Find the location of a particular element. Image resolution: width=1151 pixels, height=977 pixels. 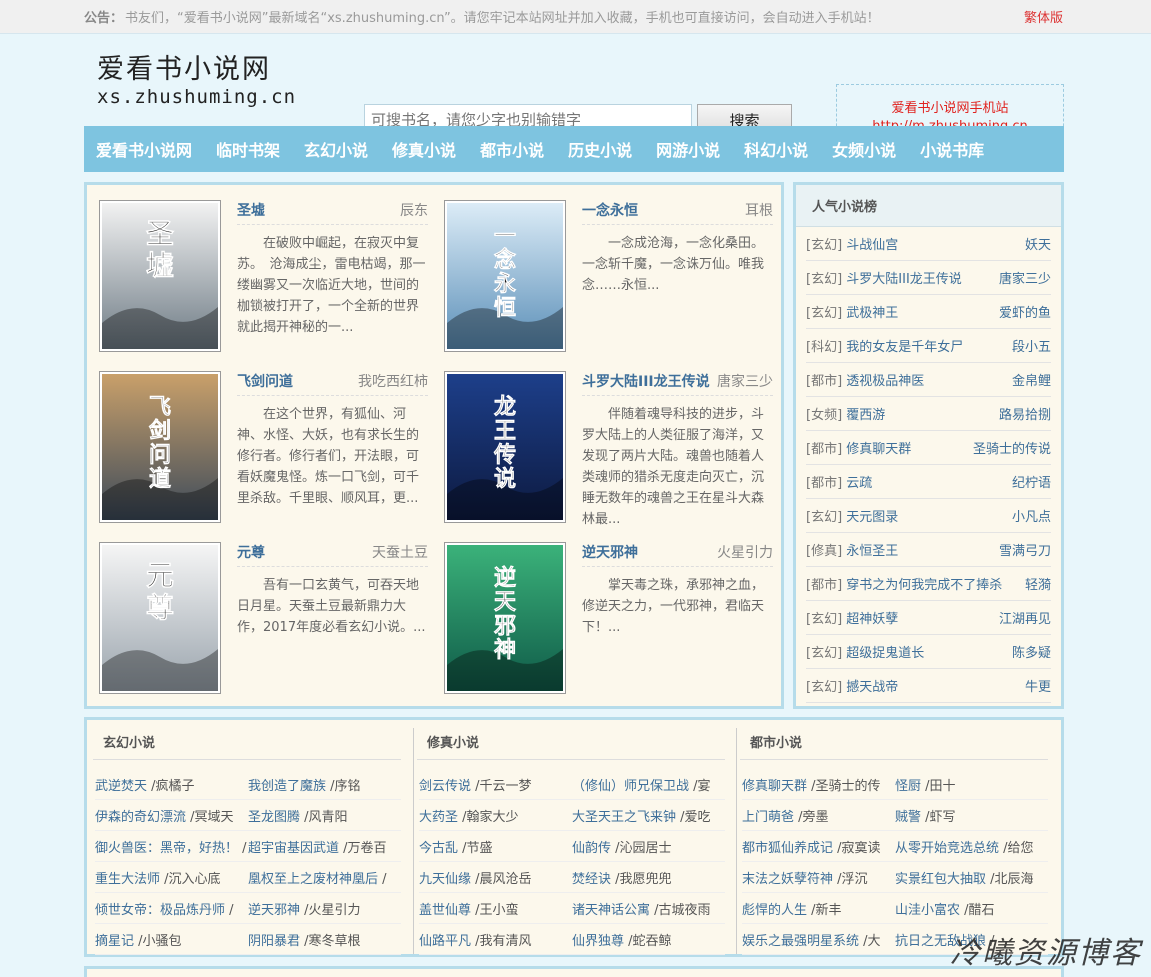

ranking-book-link: [都市] 穿书之为何我完成不了捧杀 is located at coordinates (904, 583).